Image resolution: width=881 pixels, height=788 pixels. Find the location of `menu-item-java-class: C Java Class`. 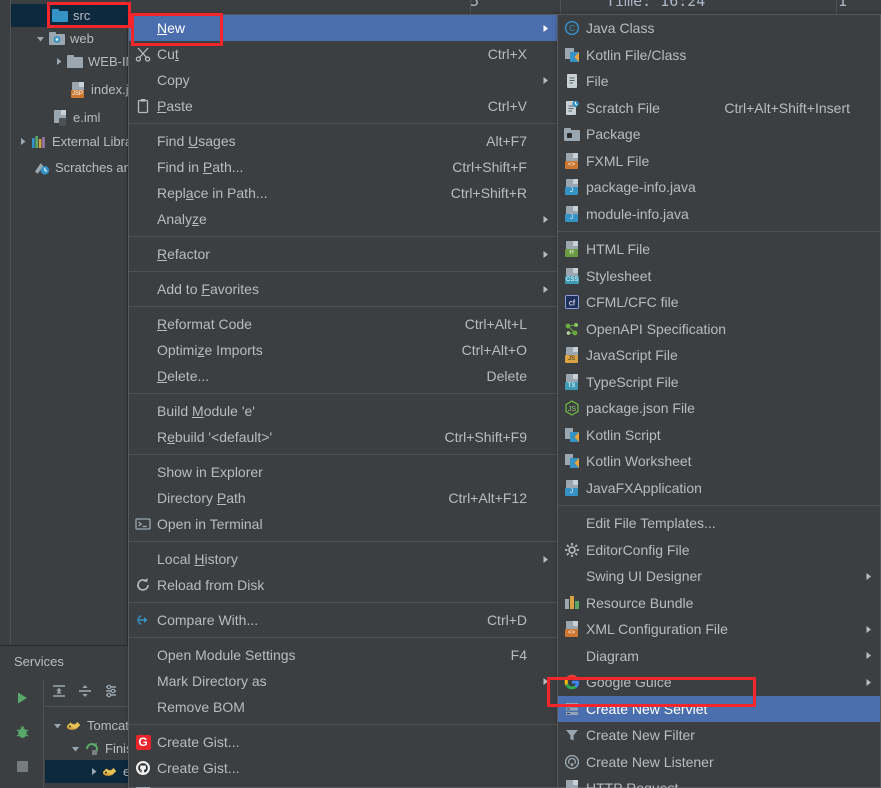

menu-item-java-class: C Java Class is located at coordinates (719, 28).